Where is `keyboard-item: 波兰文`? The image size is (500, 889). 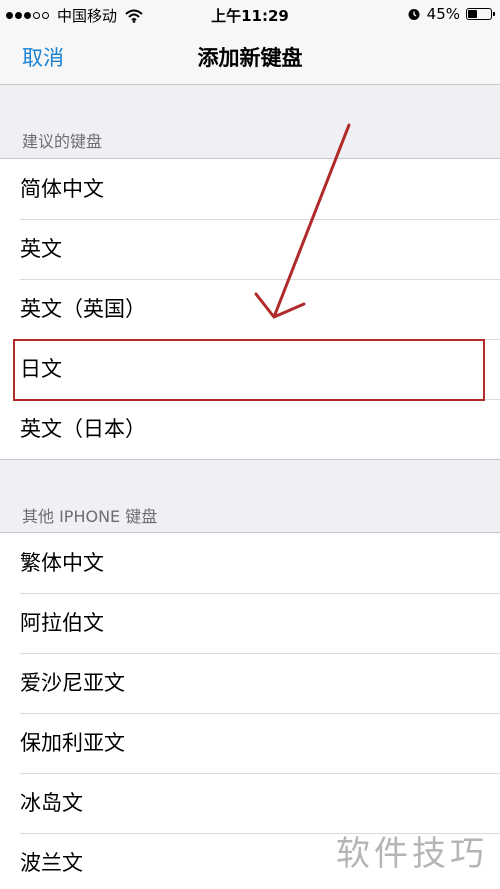 keyboard-item: 波兰文 is located at coordinates (250, 861).